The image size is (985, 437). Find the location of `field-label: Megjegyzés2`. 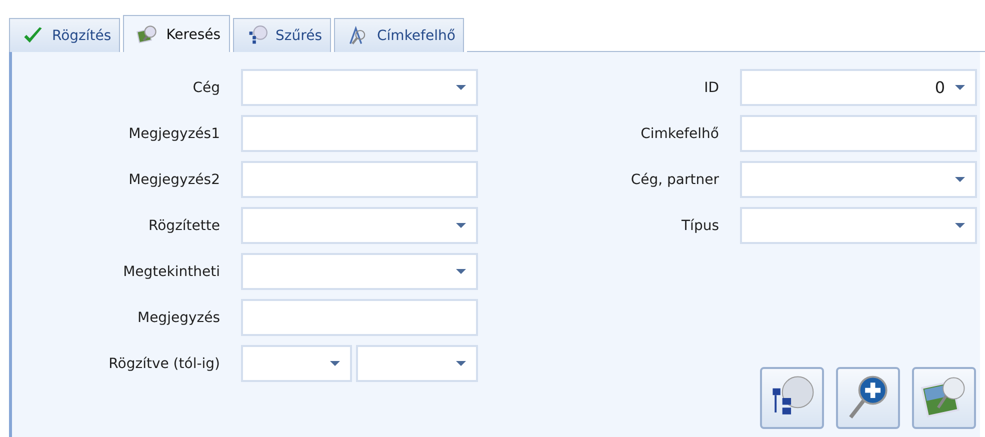

field-label: Megjegyzés2 is located at coordinates (174, 180).